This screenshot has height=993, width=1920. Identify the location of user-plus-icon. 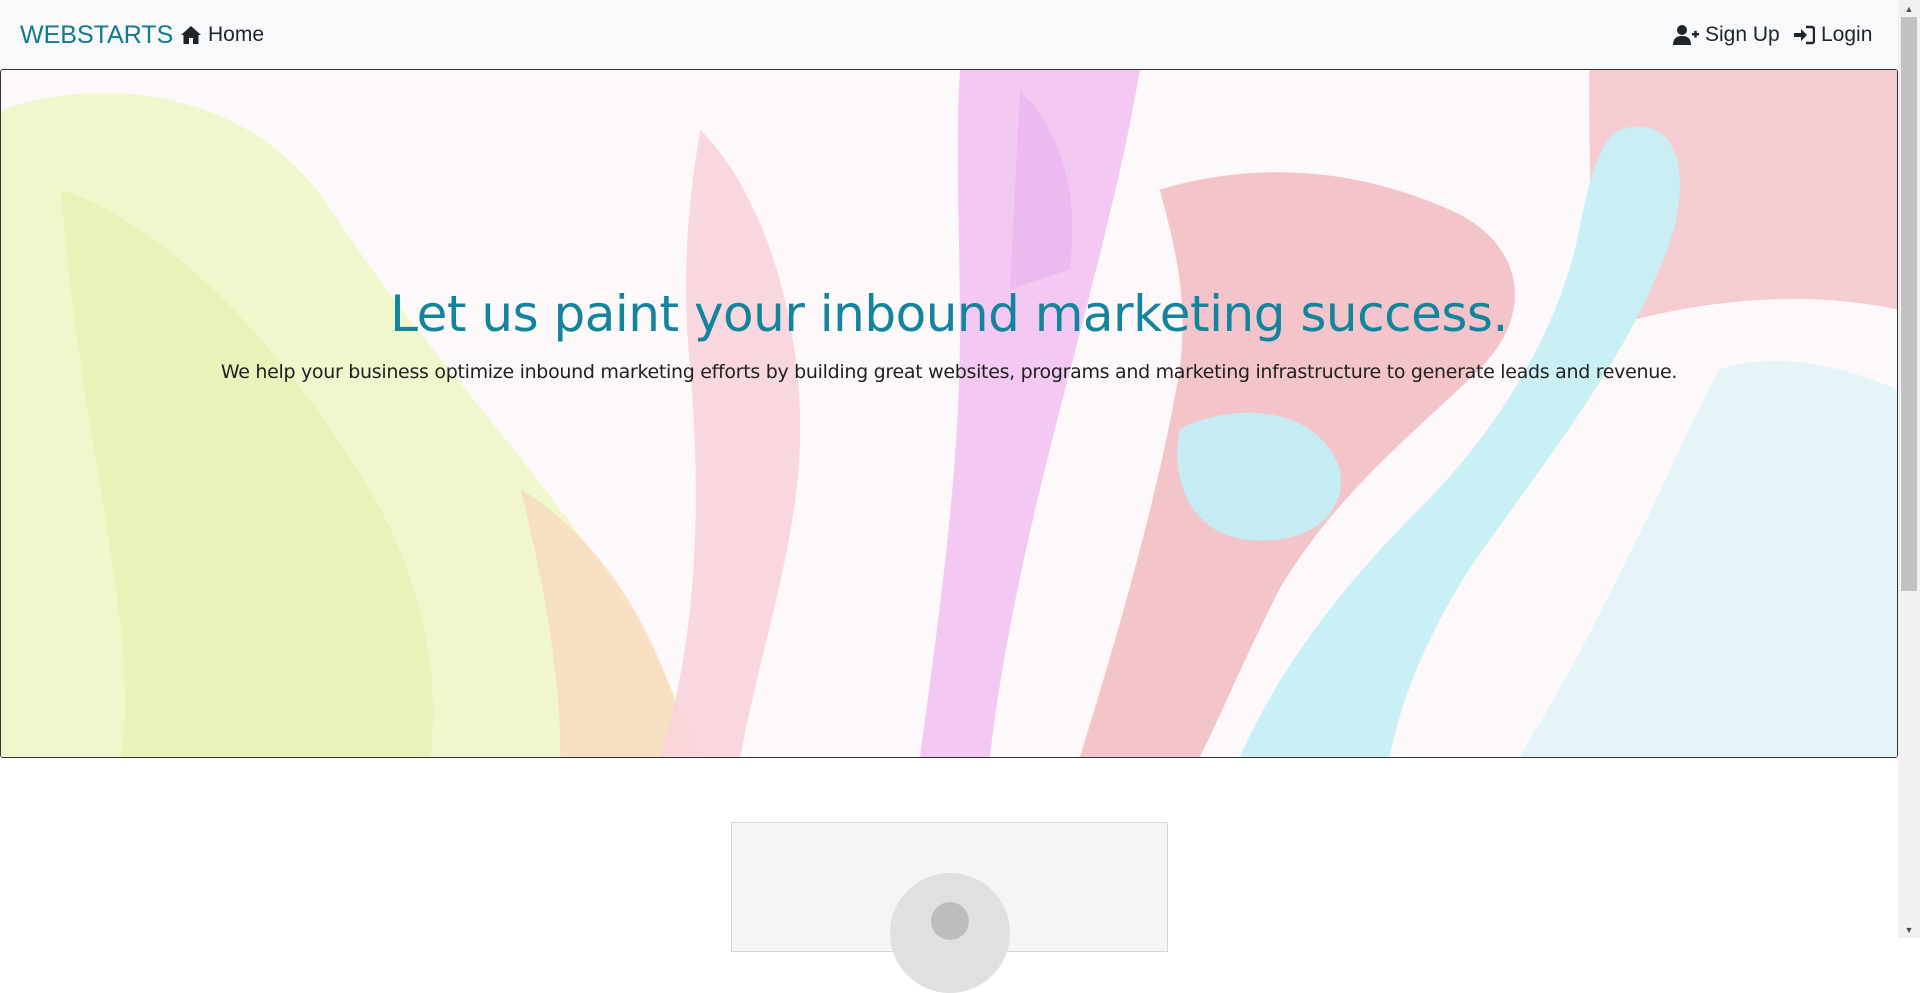
(1686, 35).